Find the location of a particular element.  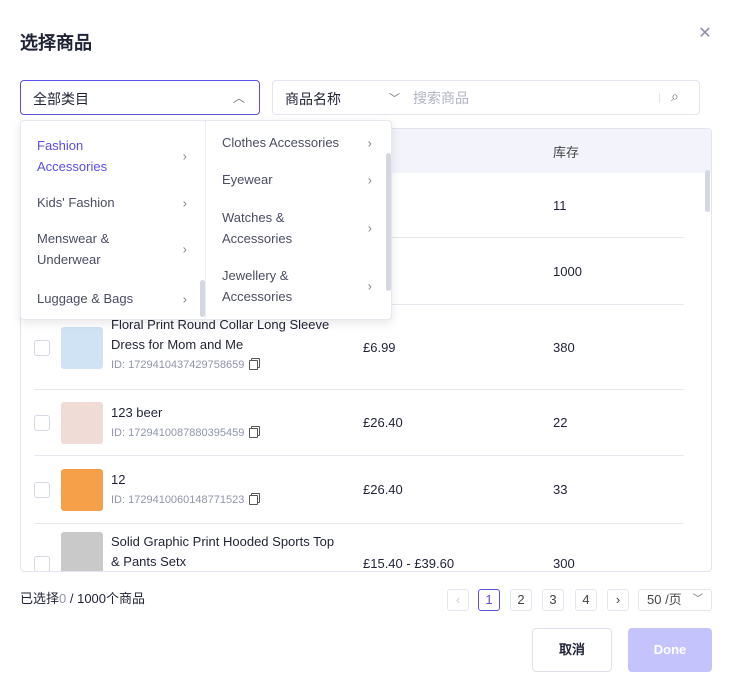

category-option: Kids' Fashion › is located at coordinates (112, 202).